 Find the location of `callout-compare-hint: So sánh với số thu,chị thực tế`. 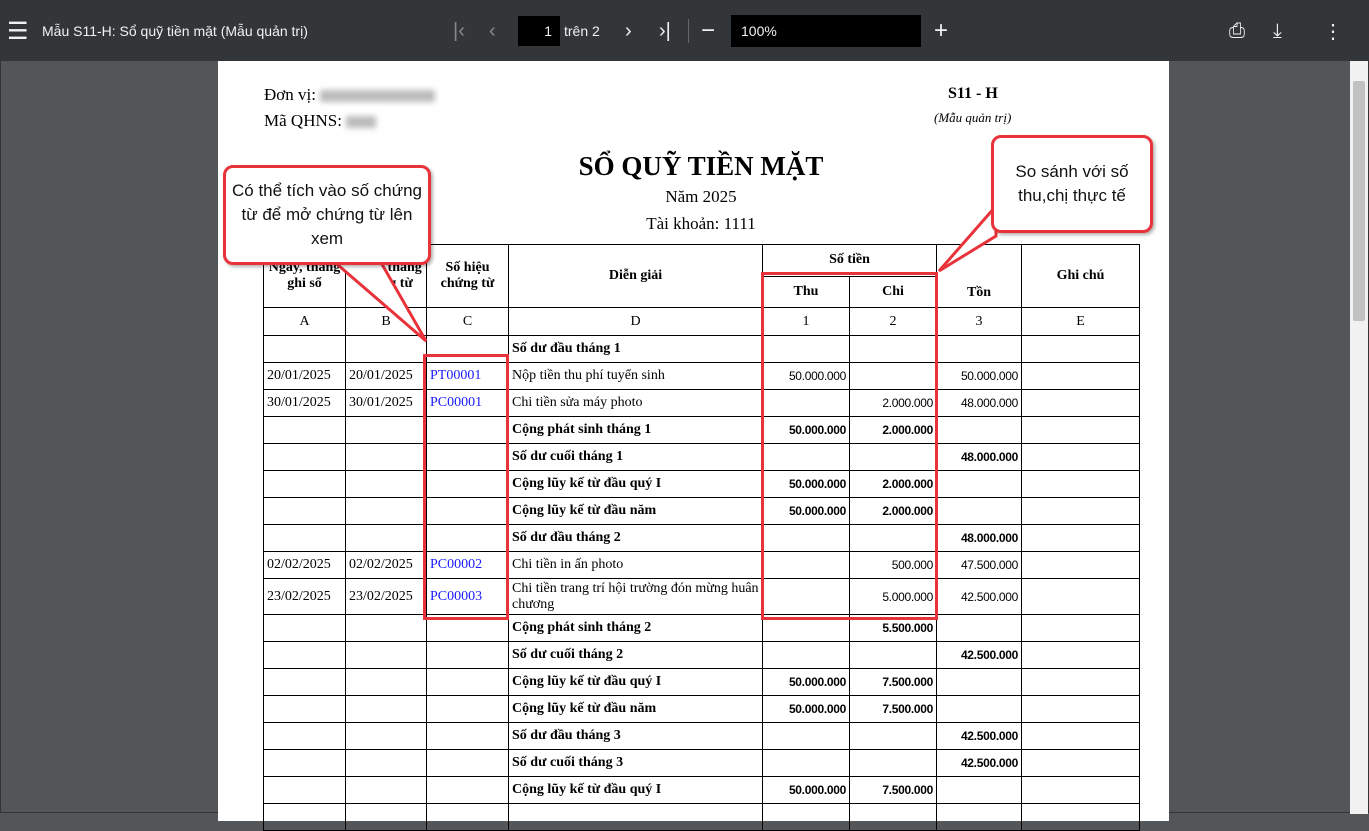

callout-compare-hint: So sánh với số thu,chị thực tế is located at coordinates (1072, 184).